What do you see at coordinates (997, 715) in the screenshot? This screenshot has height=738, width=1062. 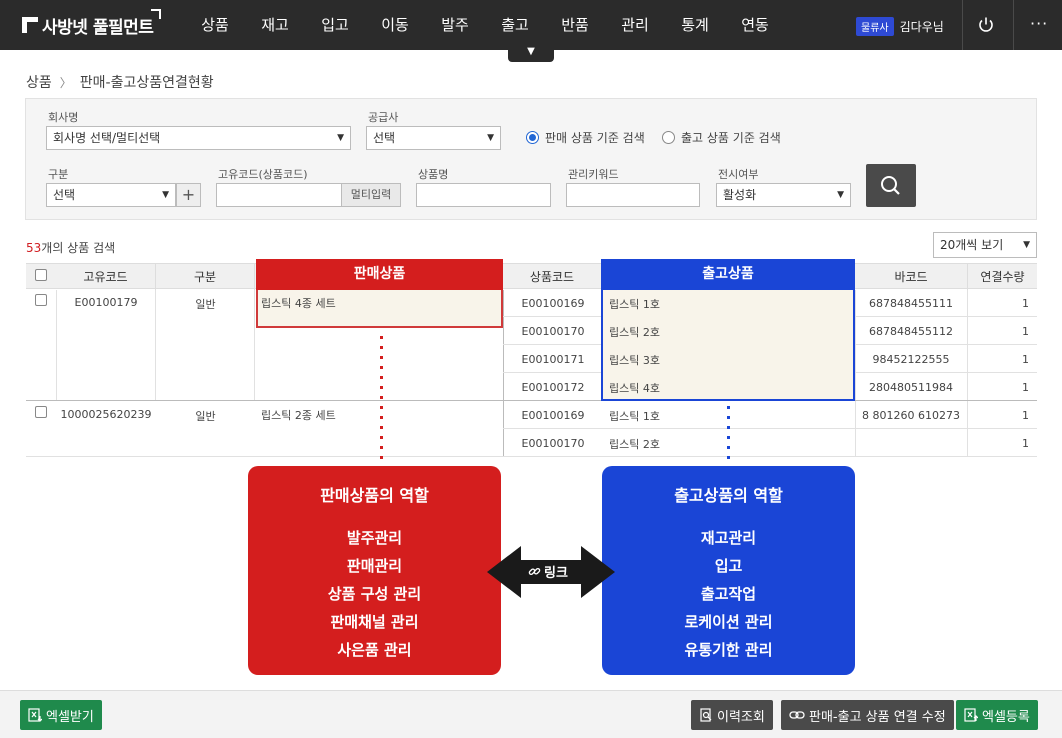 I see `excel-upload-button: 엑셀등록` at bounding box center [997, 715].